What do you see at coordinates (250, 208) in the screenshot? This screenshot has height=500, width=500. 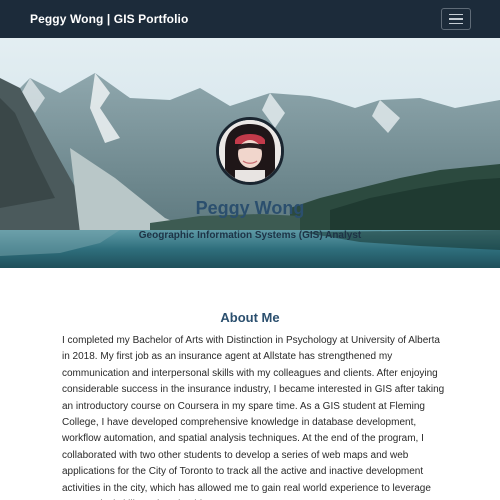 I see `hero-name: Peggy Wong` at bounding box center [250, 208].